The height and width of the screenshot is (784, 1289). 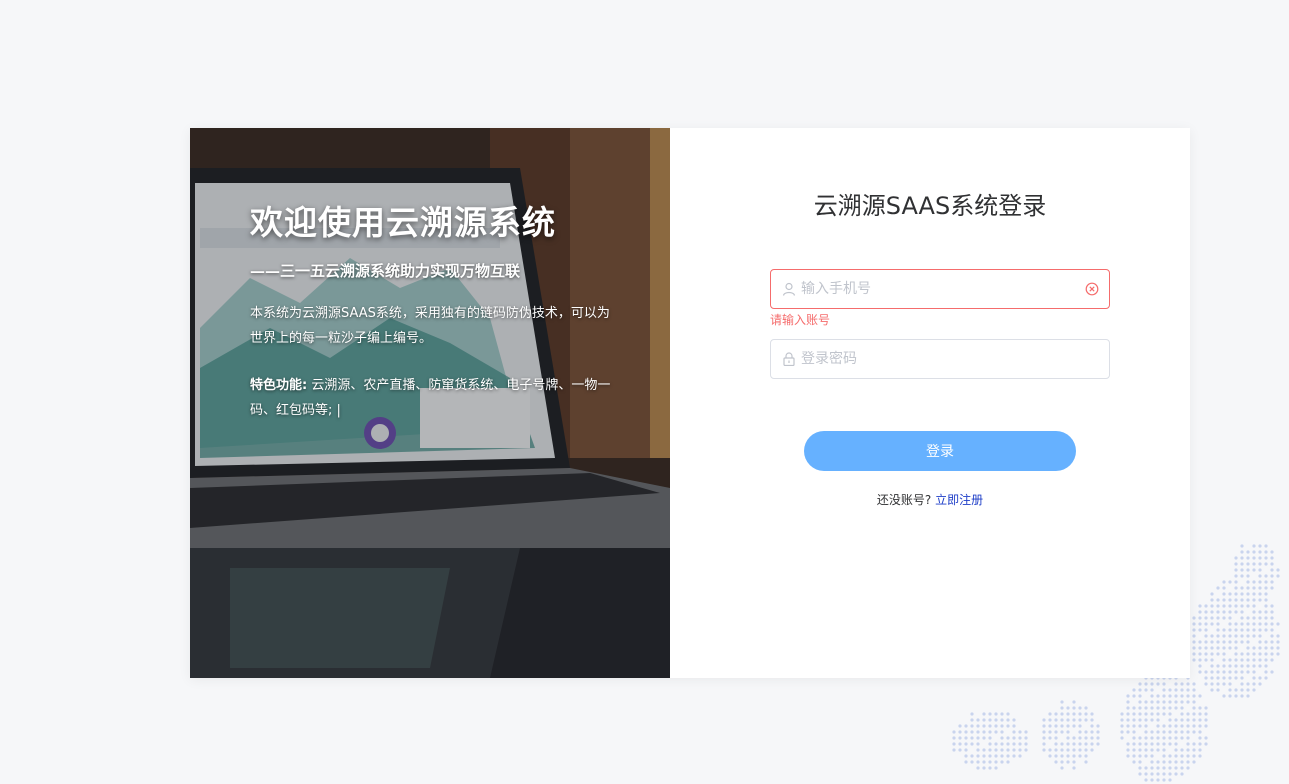 I want to click on user-icon, so click(x=789, y=289).